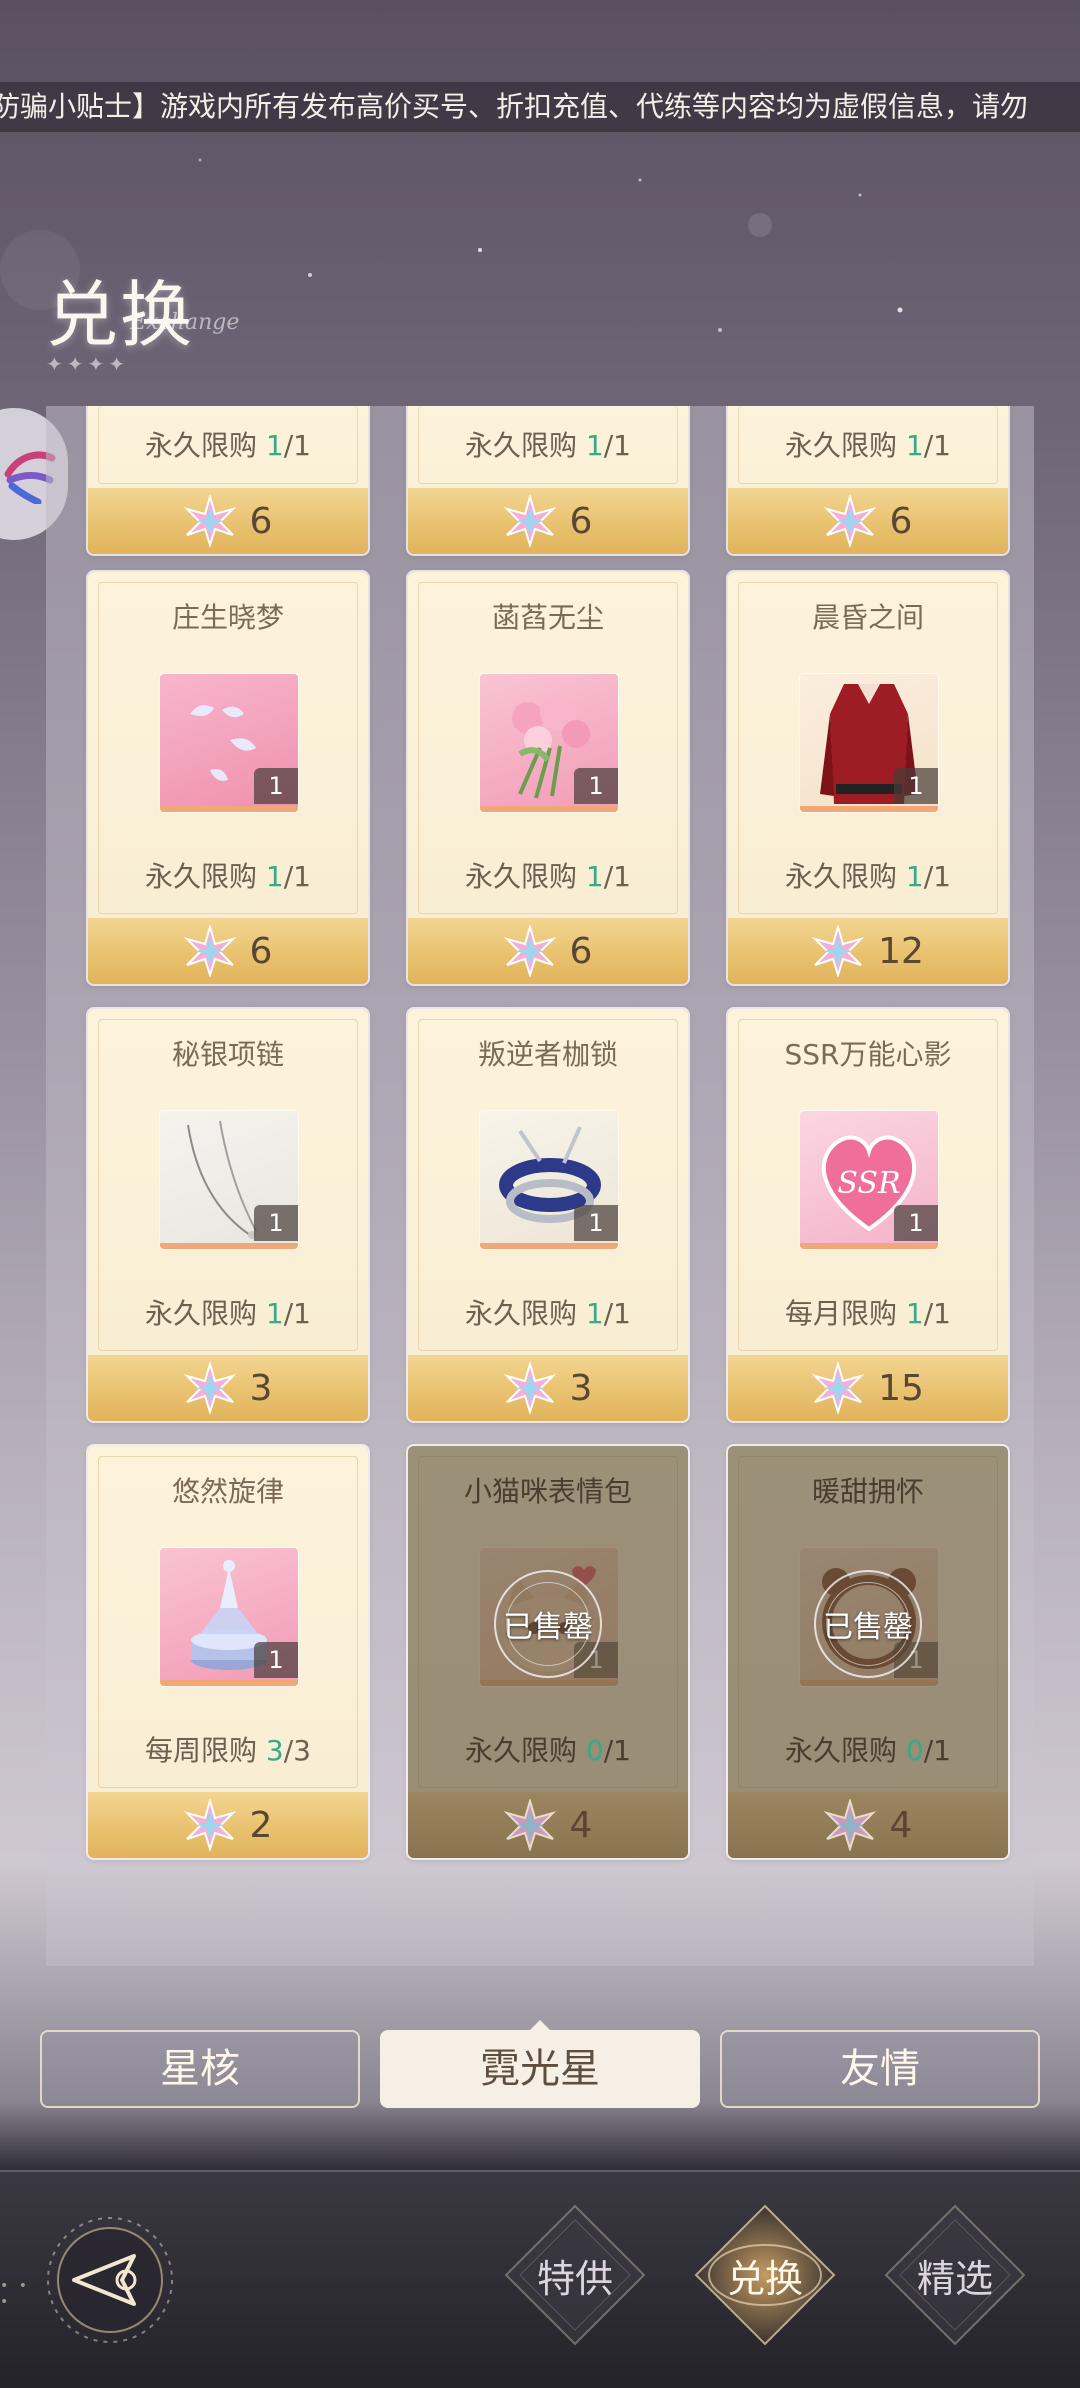 This screenshot has height=2388, width=1080. Describe the element at coordinates (302, 1750) in the screenshot. I see `total-count: 3` at that location.